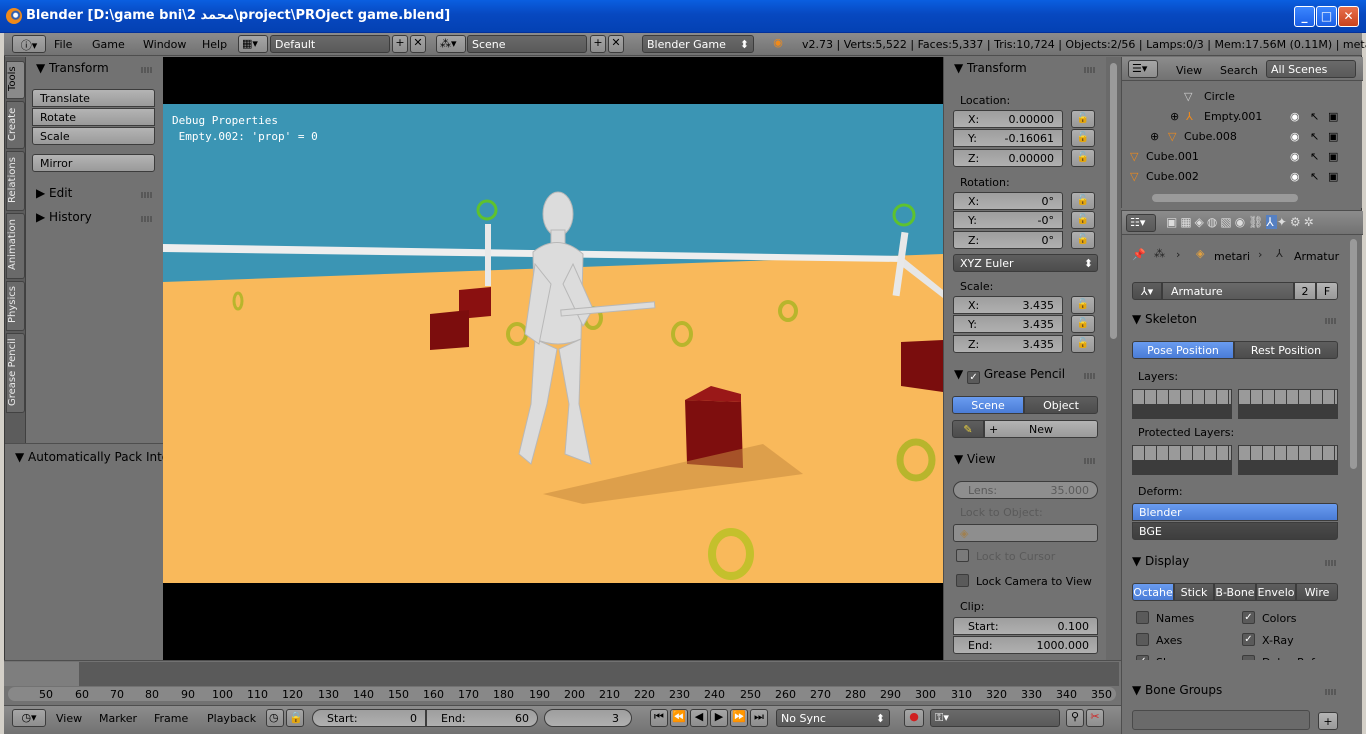 Image resolution: width=1366 pixels, height=734 pixels. Describe the element at coordinates (833, 718) in the screenshot. I see `sync-mode-select: No Sync ⬍` at that location.